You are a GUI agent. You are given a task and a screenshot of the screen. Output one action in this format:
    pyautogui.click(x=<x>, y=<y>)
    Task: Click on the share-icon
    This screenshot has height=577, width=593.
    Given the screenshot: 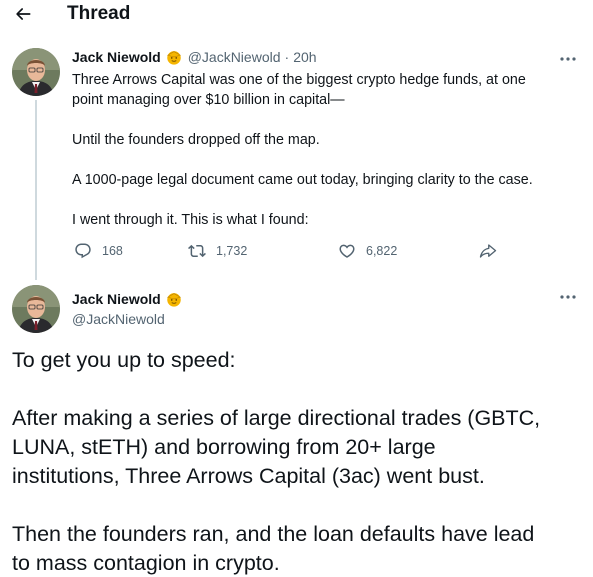 What is the action you would take?
    pyautogui.click(x=488, y=251)
    